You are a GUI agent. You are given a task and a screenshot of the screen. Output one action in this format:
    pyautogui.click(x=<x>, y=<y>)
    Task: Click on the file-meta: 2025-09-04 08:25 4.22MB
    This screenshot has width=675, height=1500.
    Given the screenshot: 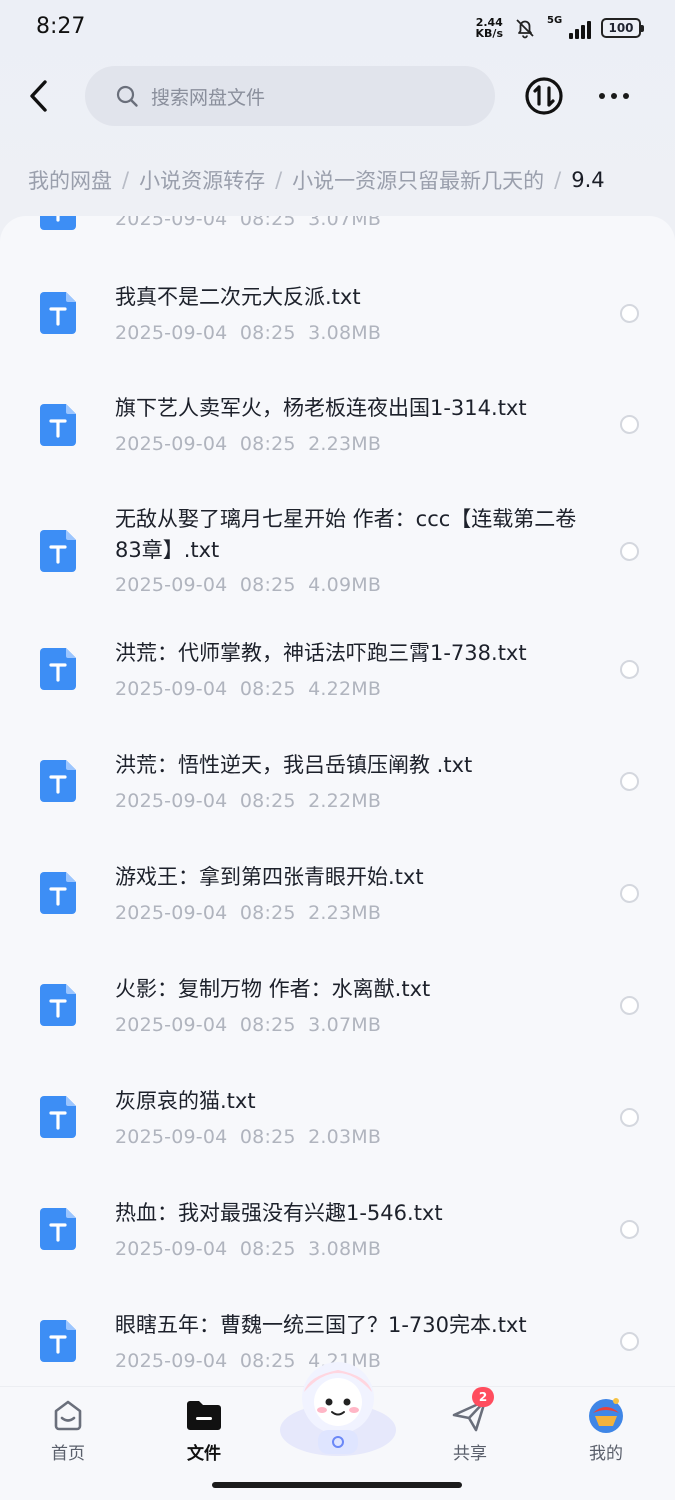 What is the action you would take?
    pyautogui.click(x=248, y=689)
    